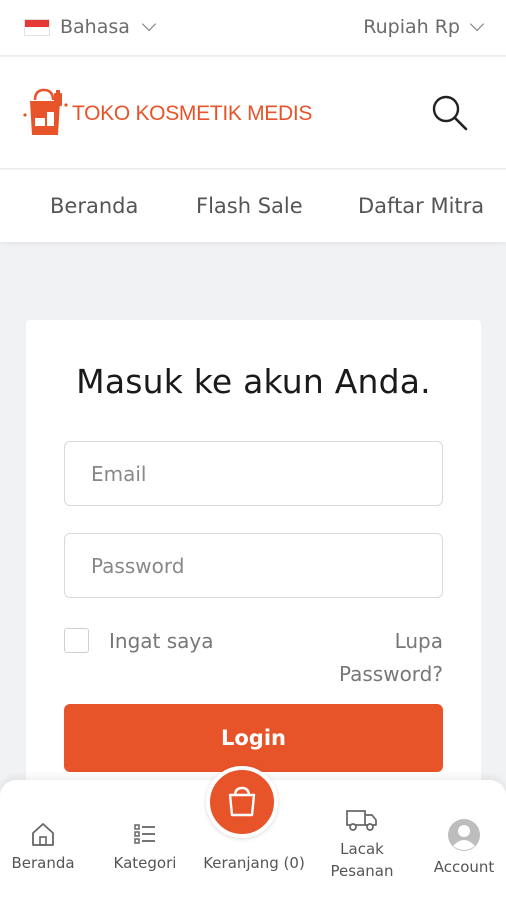  Describe the element at coordinates (144, 834) in the screenshot. I see `list-icon` at that location.